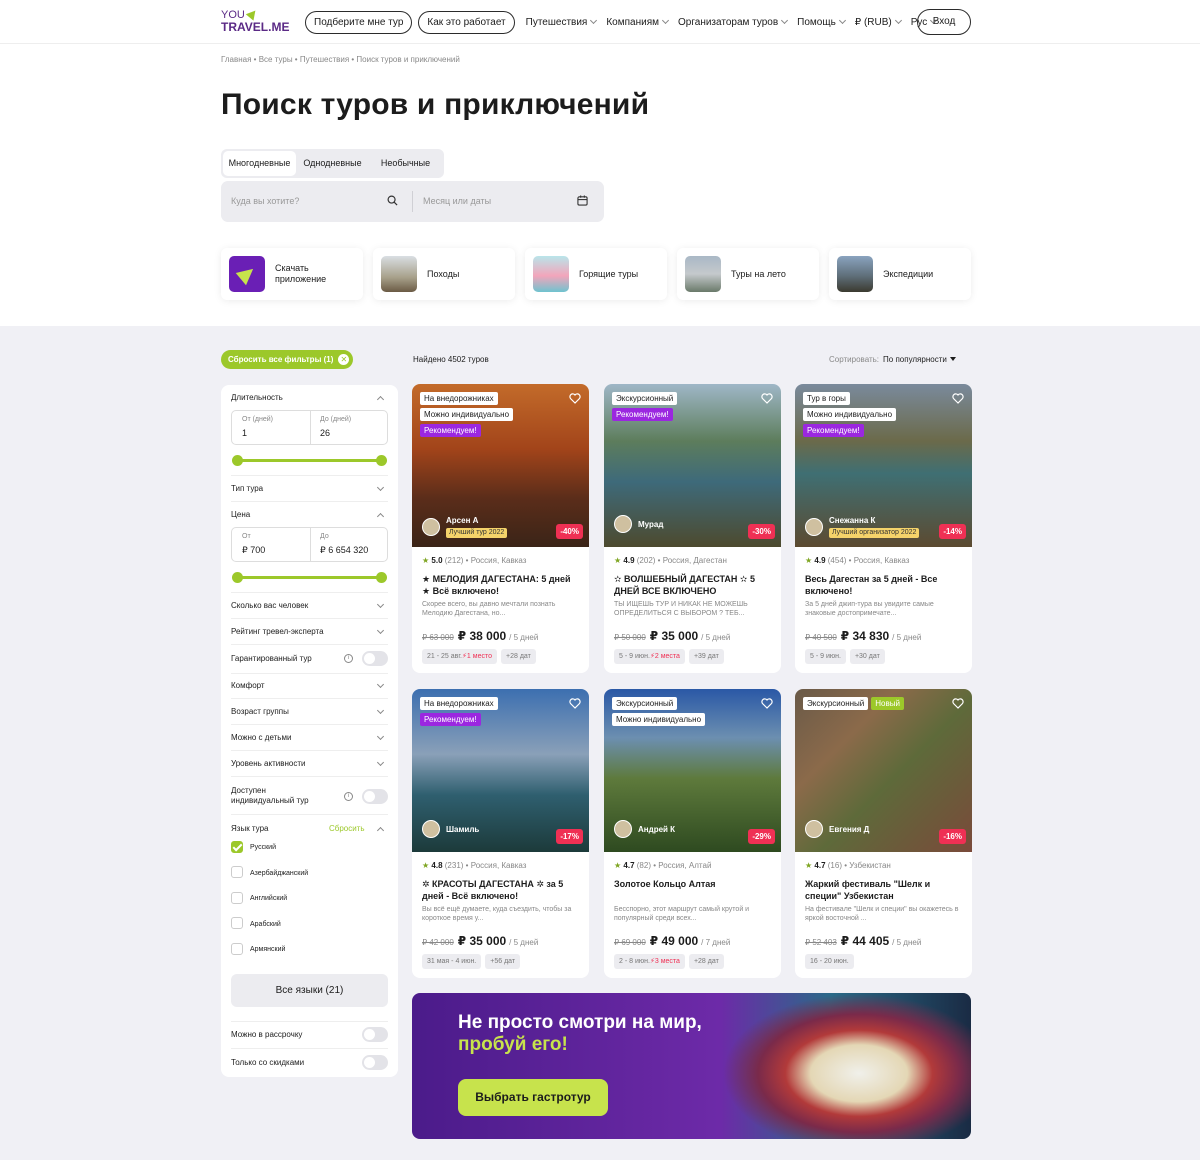  Describe the element at coordinates (325, 433) in the screenshot. I see `duration-to-input: 26` at that location.